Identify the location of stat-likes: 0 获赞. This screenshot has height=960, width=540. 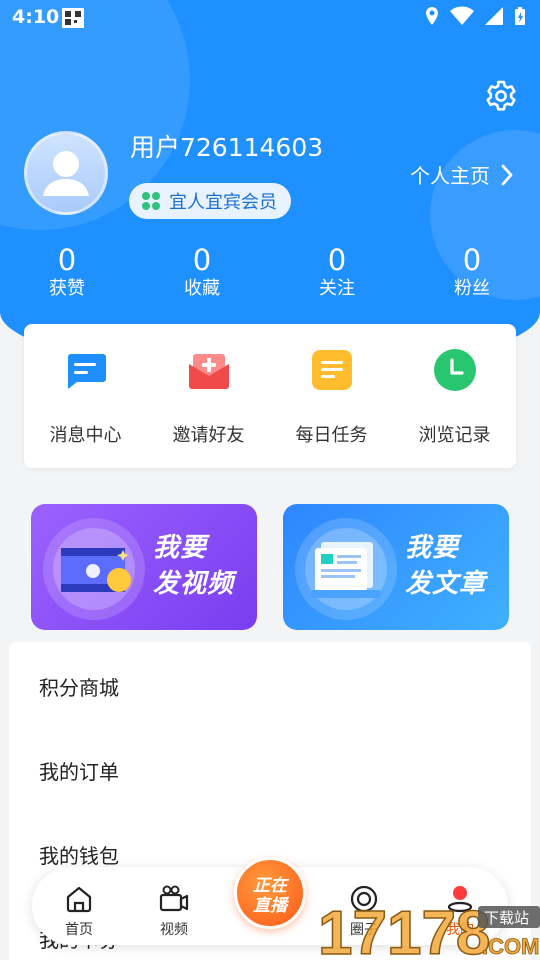
(67, 273).